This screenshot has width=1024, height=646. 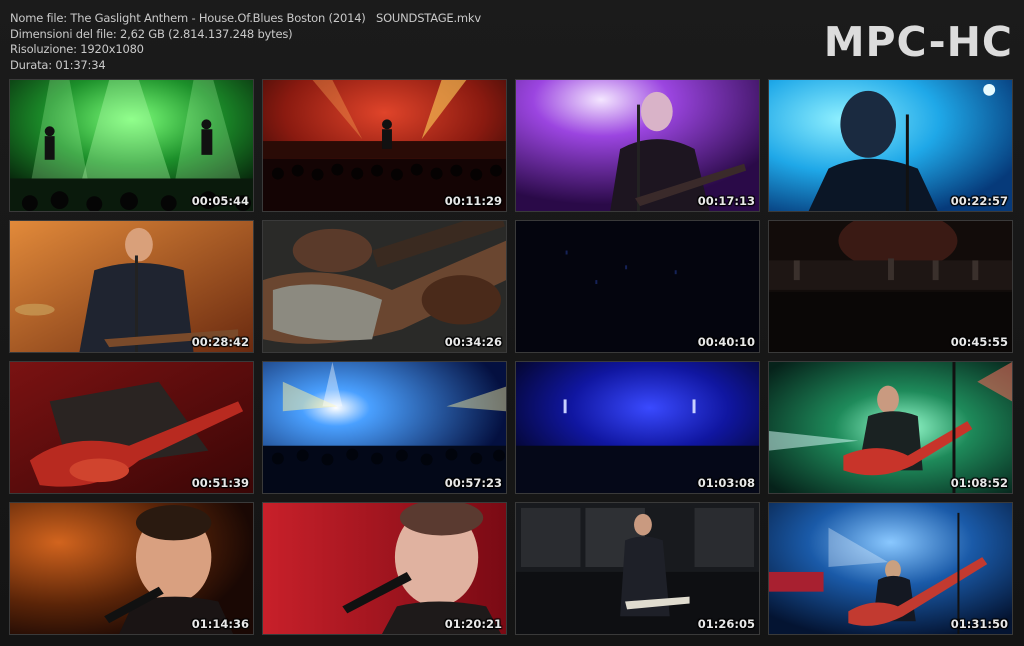 I want to click on video-frame-green-stage, so click(x=131, y=145).